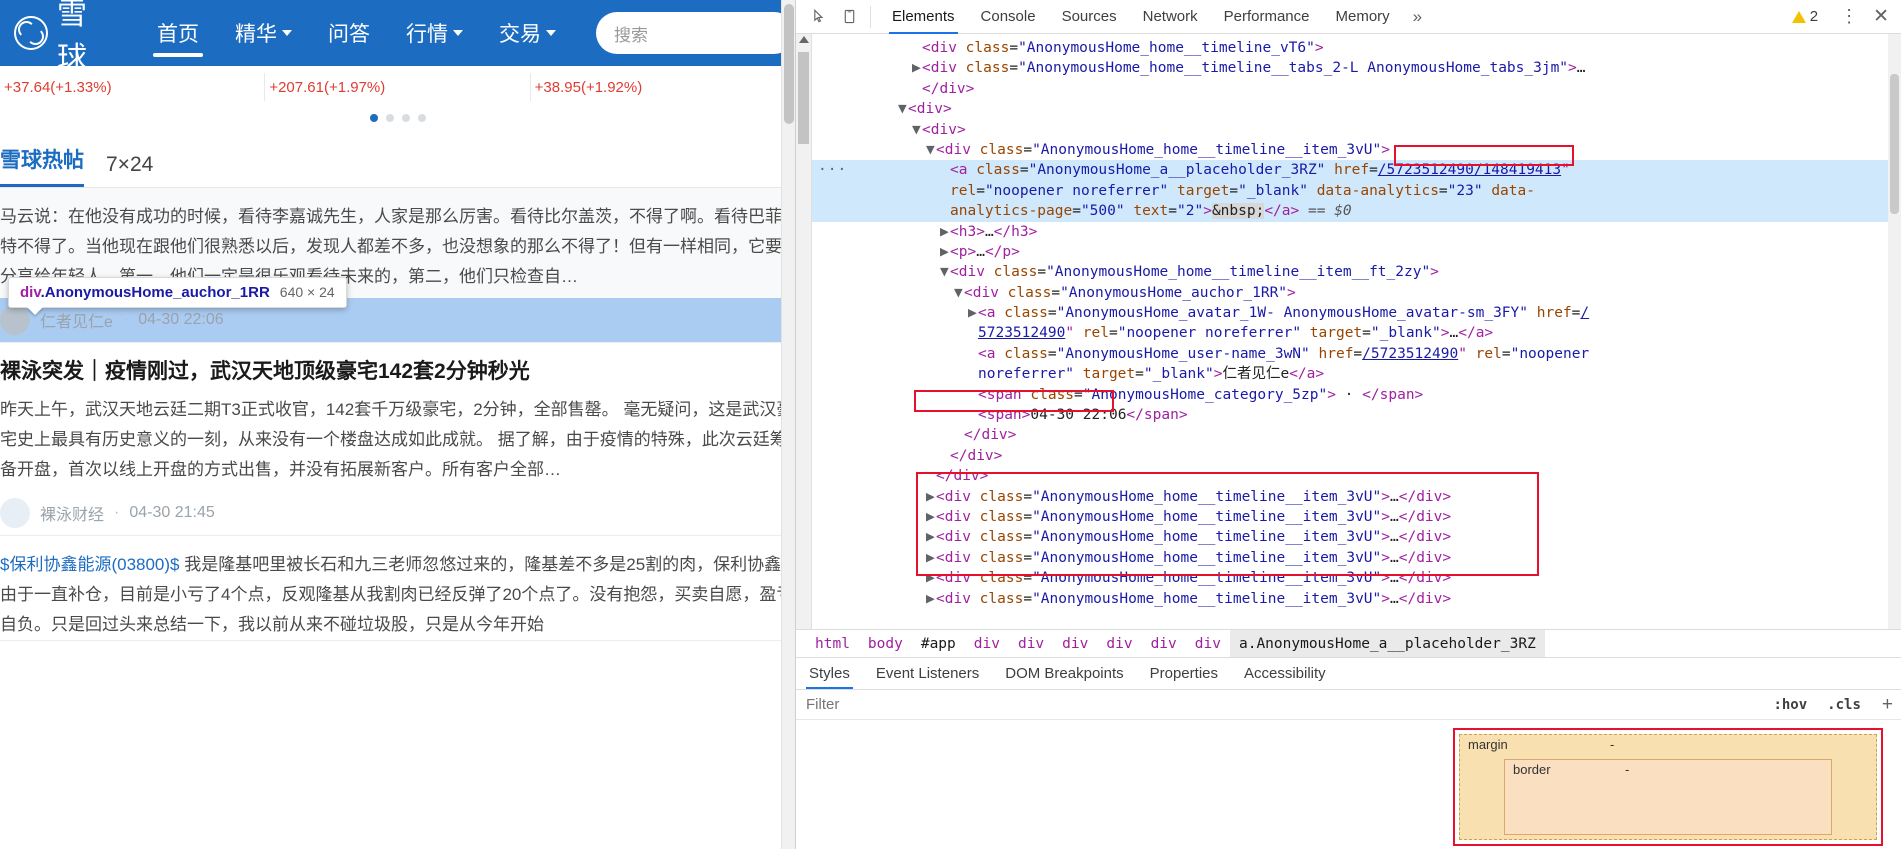 Image resolution: width=1901 pixels, height=849 pixels. Describe the element at coordinates (804, 331) in the screenshot. I see `dom-left-gutter` at that location.